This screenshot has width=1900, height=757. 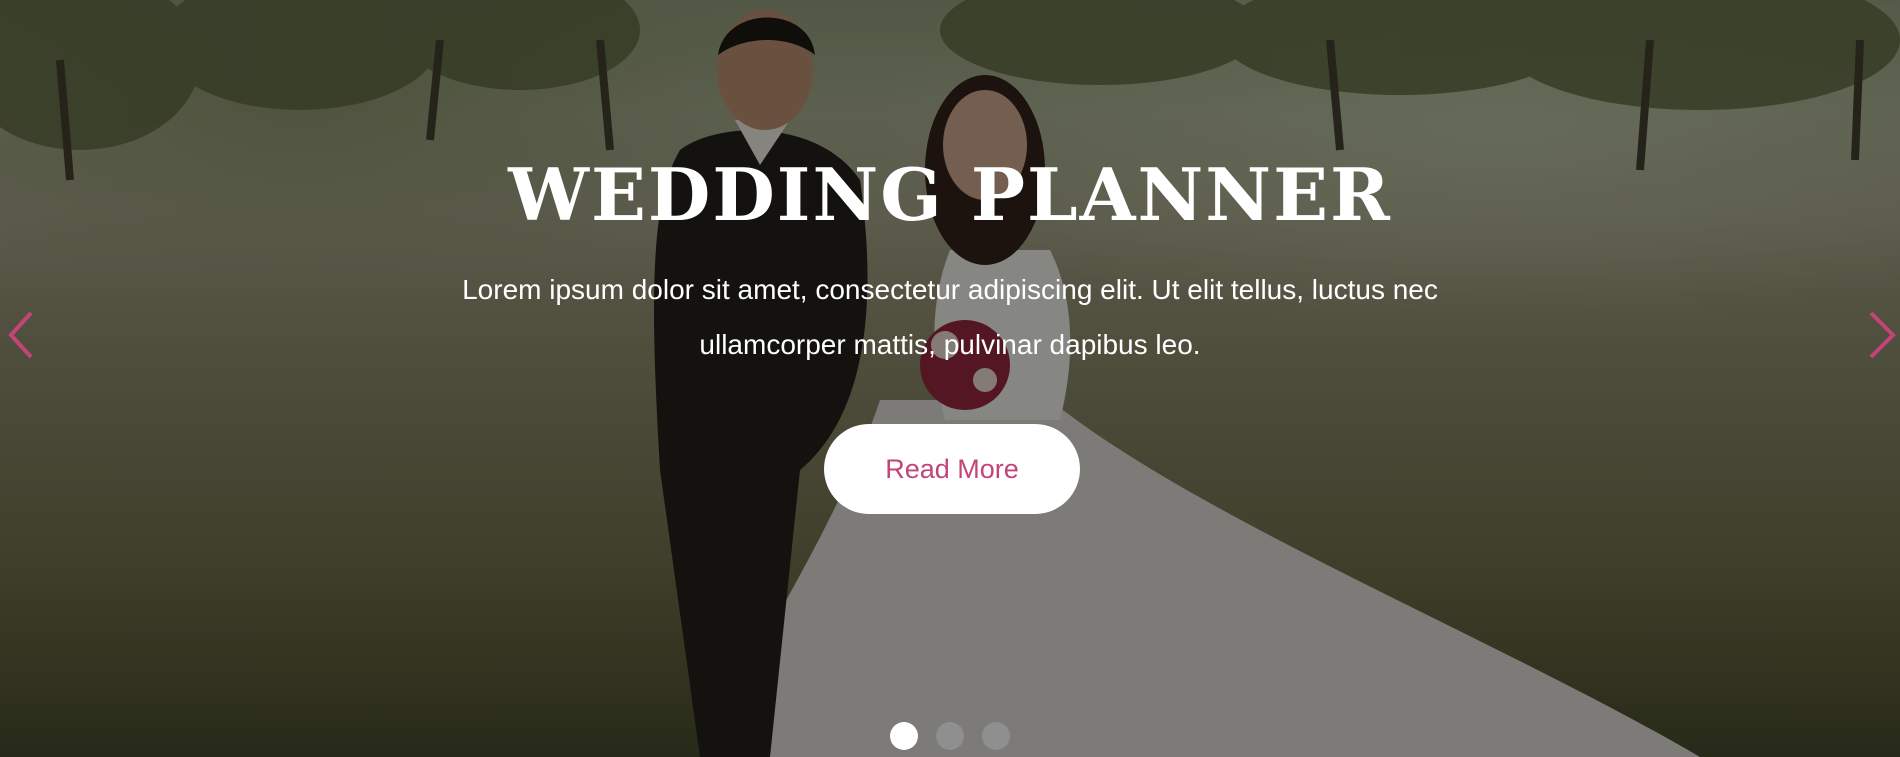 What do you see at coordinates (952, 469) in the screenshot?
I see `read-more-button: Read More` at bounding box center [952, 469].